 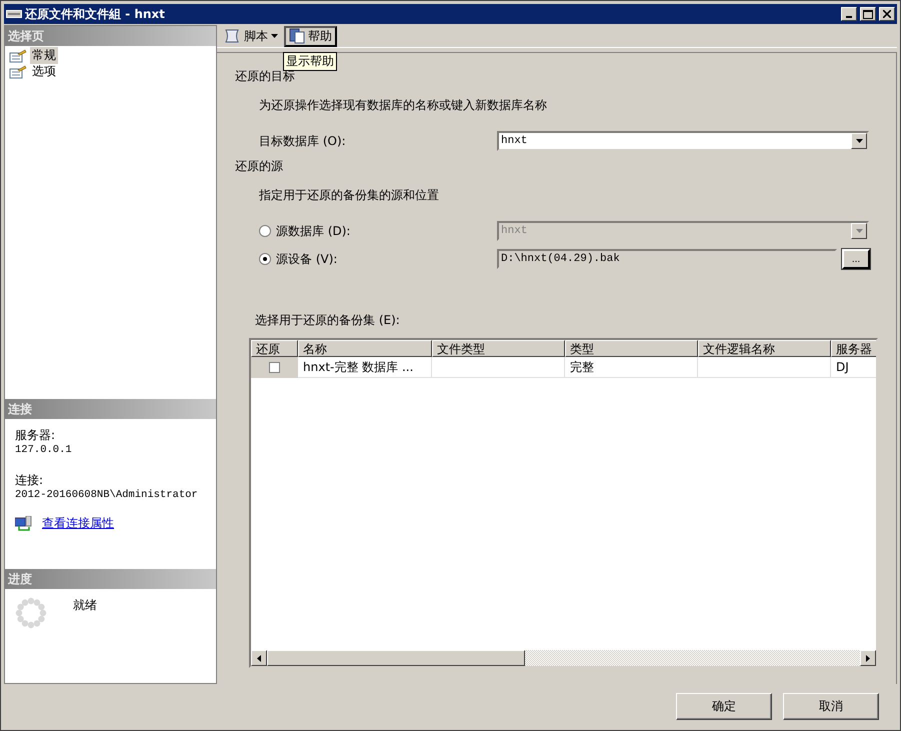 What do you see at coordinates (265, 76) in the screenshot?
I see `section-heading: 还原的目标` at bounding box center [265, 76].